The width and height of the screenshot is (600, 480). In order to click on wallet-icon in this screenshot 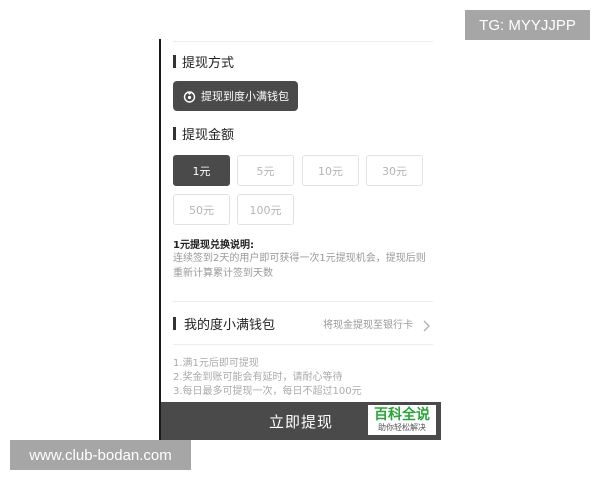, I will do `click(189, 96)`.